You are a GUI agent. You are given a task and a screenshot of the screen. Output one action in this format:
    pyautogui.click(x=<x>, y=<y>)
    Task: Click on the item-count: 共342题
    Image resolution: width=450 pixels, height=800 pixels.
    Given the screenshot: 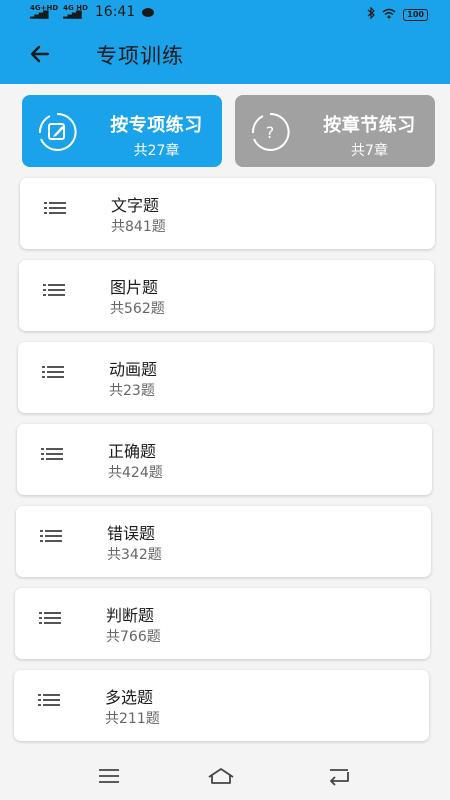 What is the action you would take?
    pyautogui.click(x=134, y=555)
    